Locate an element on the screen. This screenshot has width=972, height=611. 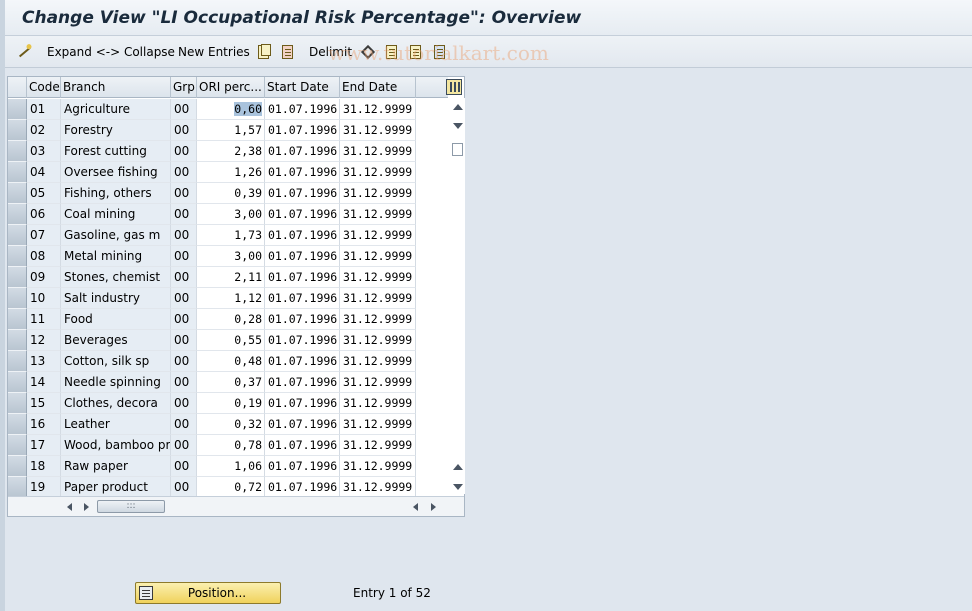
cell-branch-value: Food is located at coordinates (78, 319).